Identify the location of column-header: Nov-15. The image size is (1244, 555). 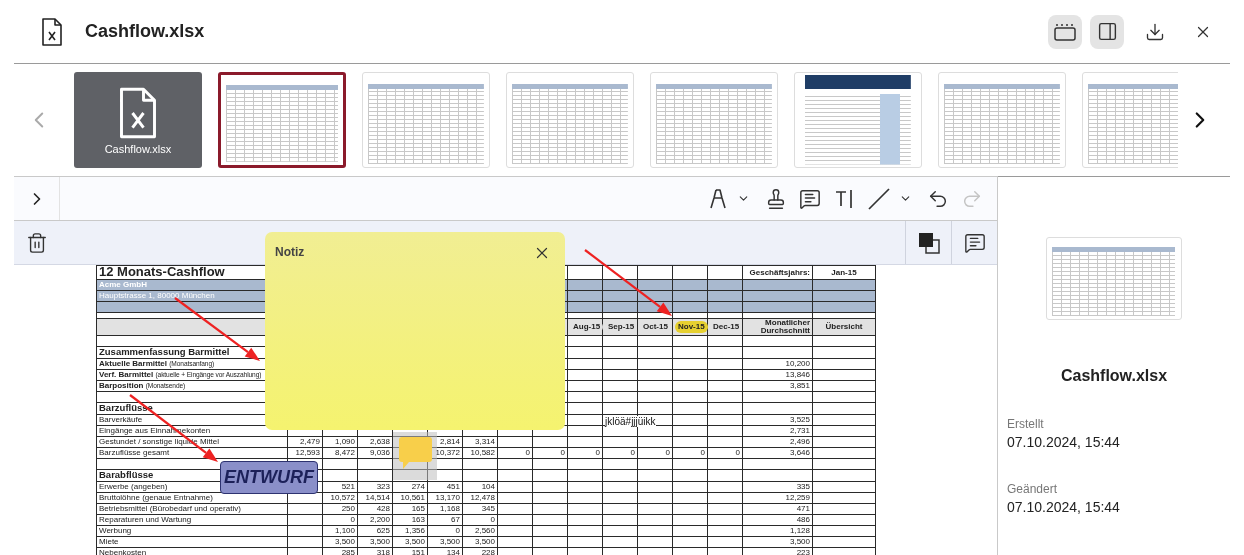
(691, 327).